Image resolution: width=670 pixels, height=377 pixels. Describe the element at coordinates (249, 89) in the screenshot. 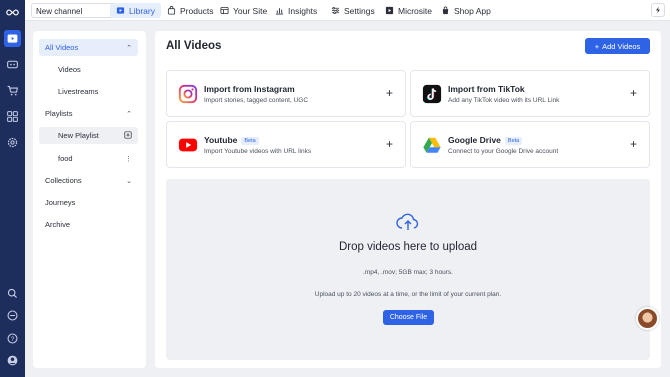

I see `card-title: Import from Instagram` at that location.